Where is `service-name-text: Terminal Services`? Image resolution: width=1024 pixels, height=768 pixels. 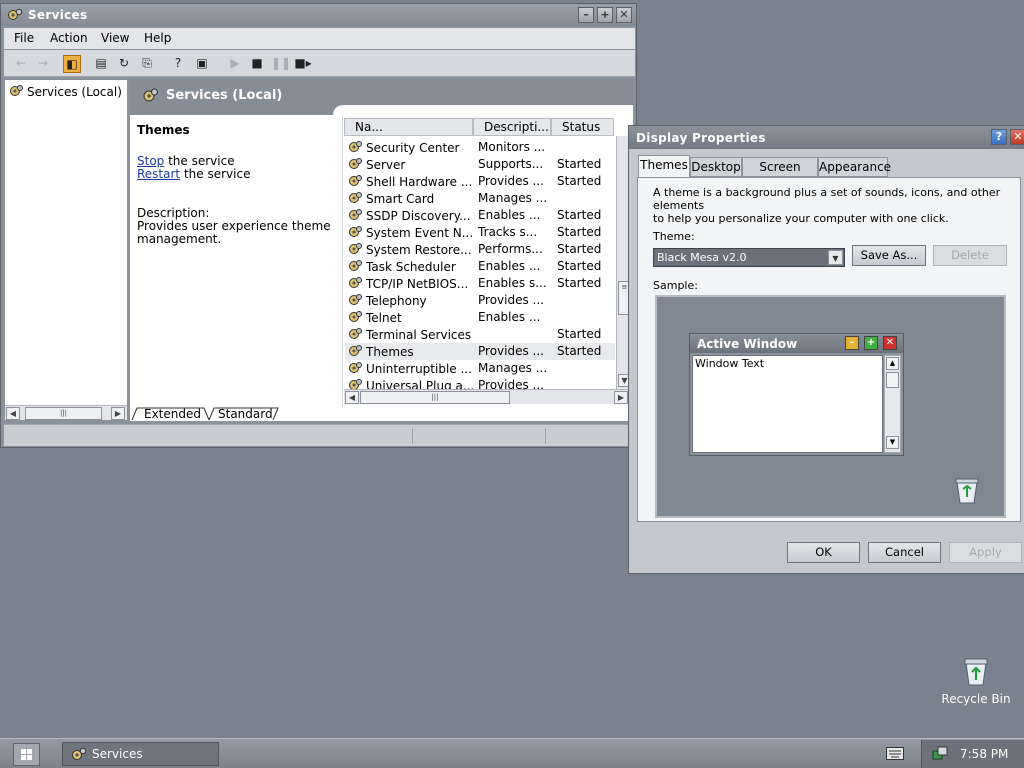
service-name-text: Terminal Services is located at coordinates (419, 335).